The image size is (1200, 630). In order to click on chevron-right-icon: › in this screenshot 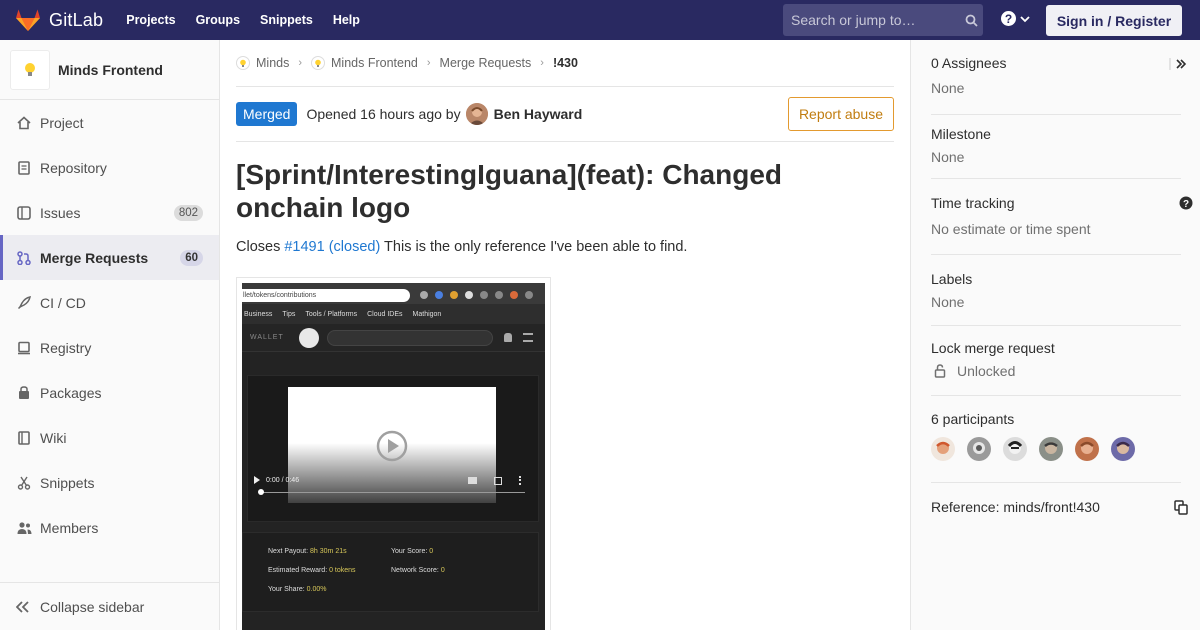, I will do `click(542, 63)`.